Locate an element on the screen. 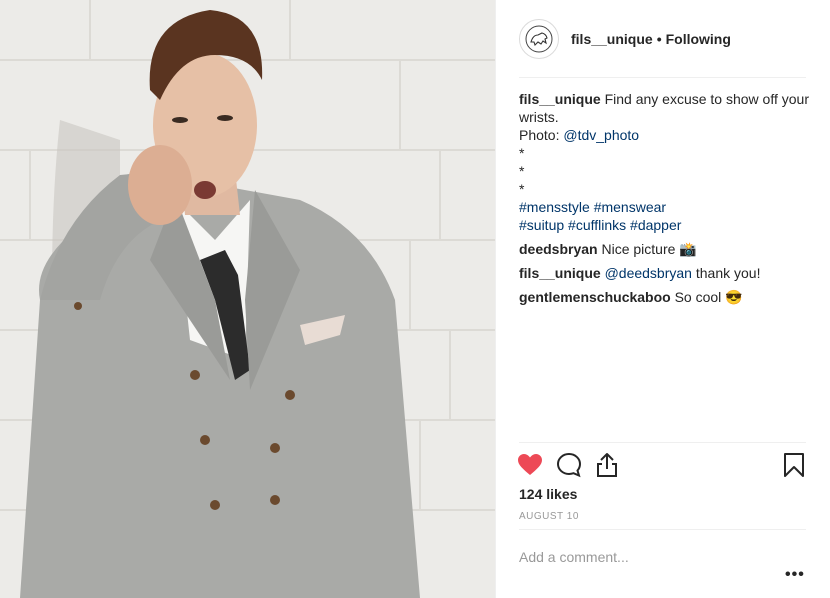 The height and width of the screenshot is (598, 830). actions-divider is located at coordinates (662, 442).